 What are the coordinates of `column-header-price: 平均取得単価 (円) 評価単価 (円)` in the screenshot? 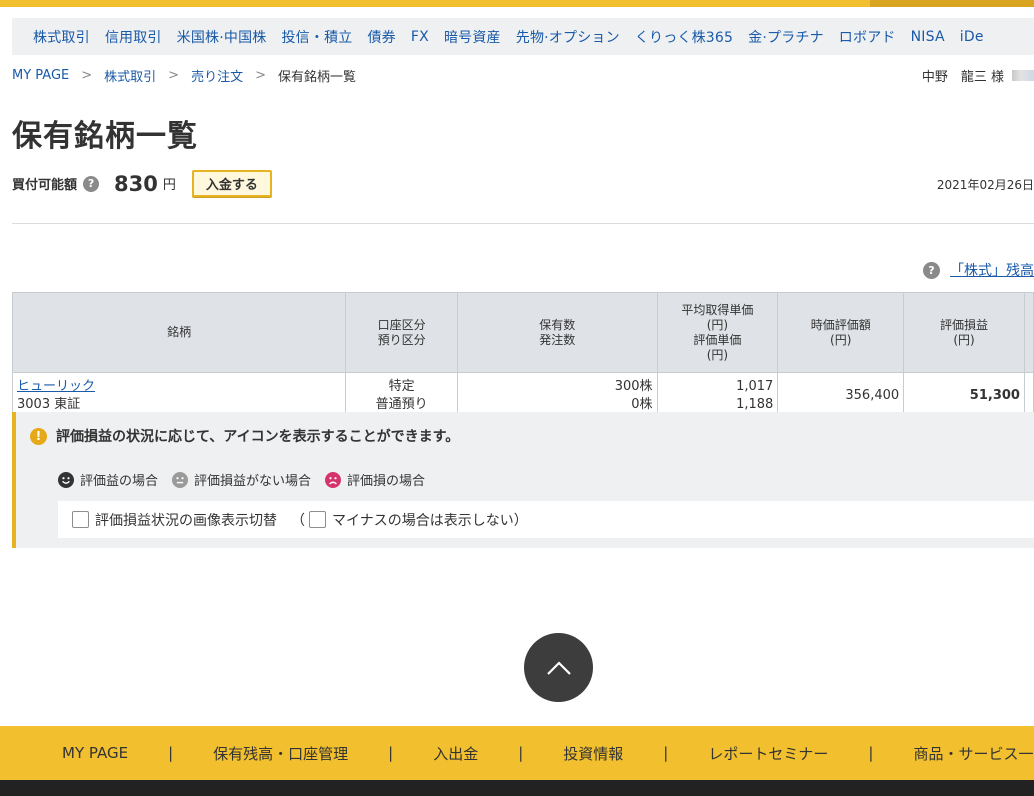 It's located at (717, 332).